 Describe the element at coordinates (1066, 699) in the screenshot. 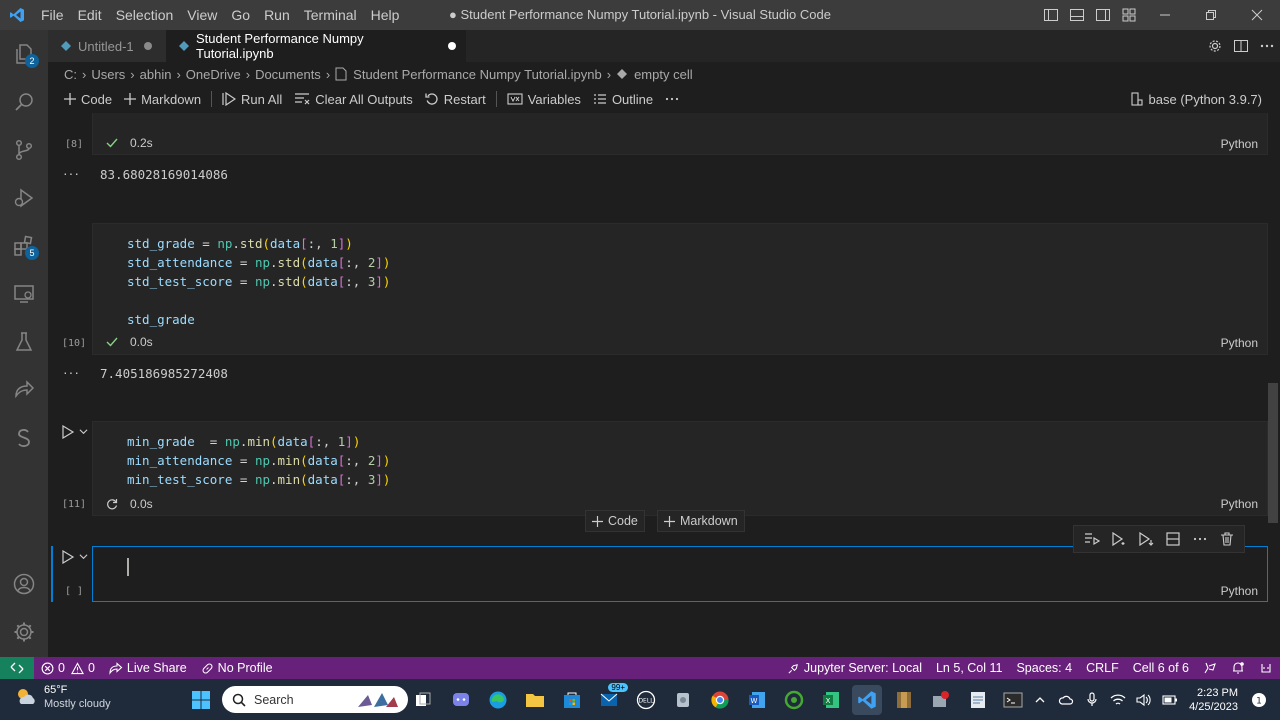

I see `cloud-sync-icon` at that location.